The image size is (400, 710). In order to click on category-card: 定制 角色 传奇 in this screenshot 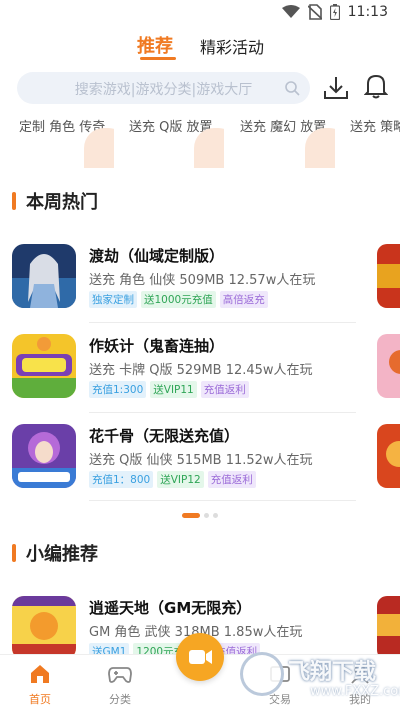, I will do `click(63, 139)`.